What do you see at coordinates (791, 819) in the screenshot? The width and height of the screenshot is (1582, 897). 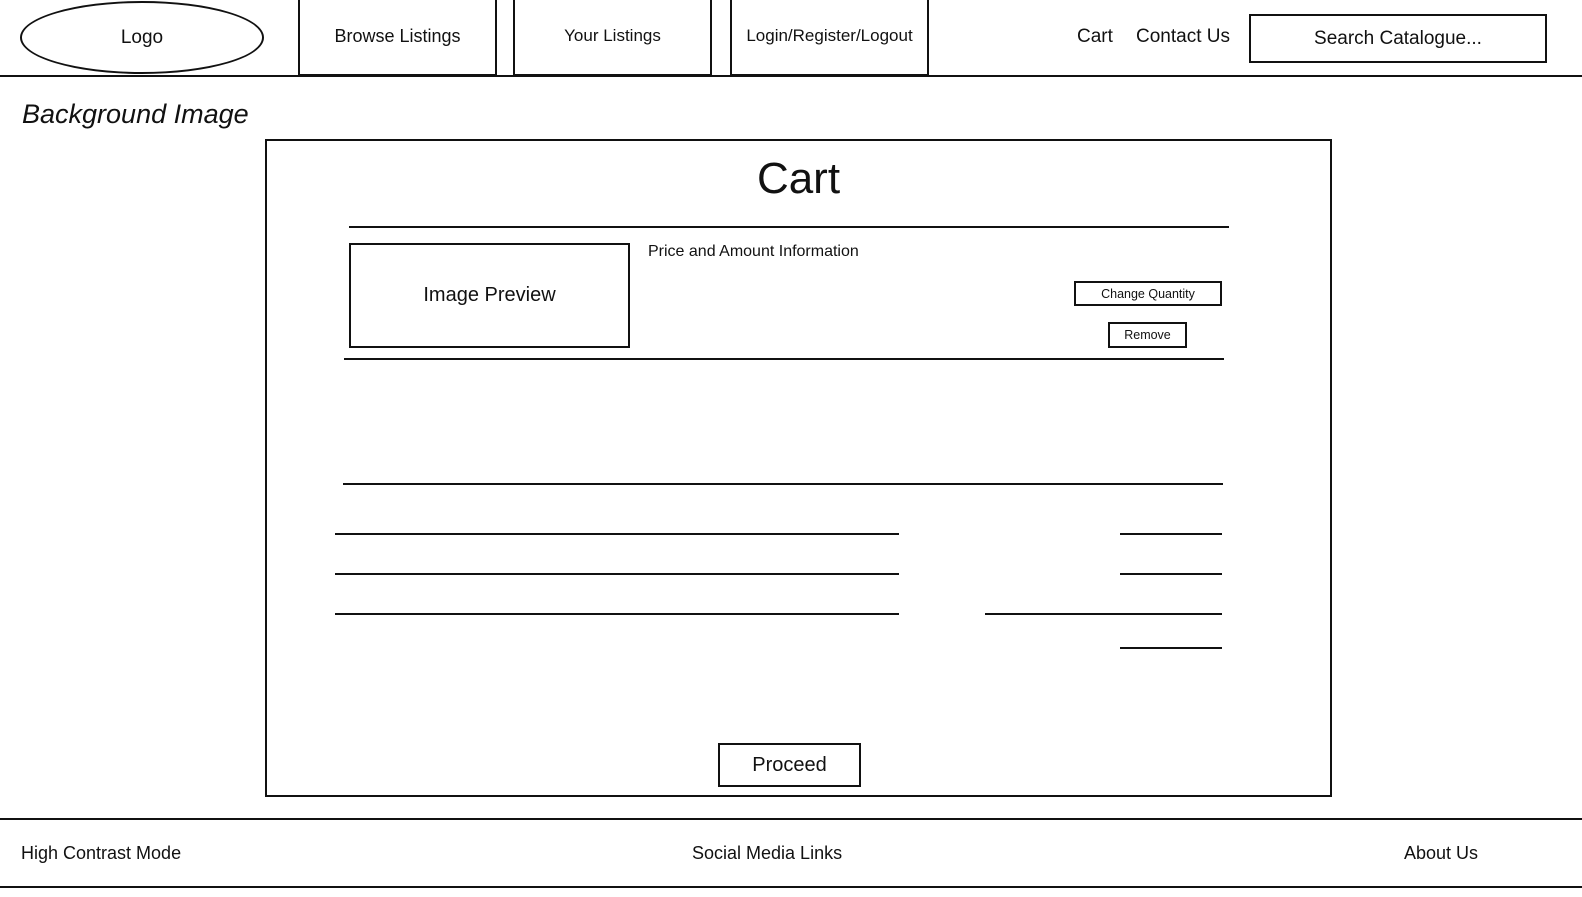 I see `footer-top-divider` at bounding box center [791, 819].